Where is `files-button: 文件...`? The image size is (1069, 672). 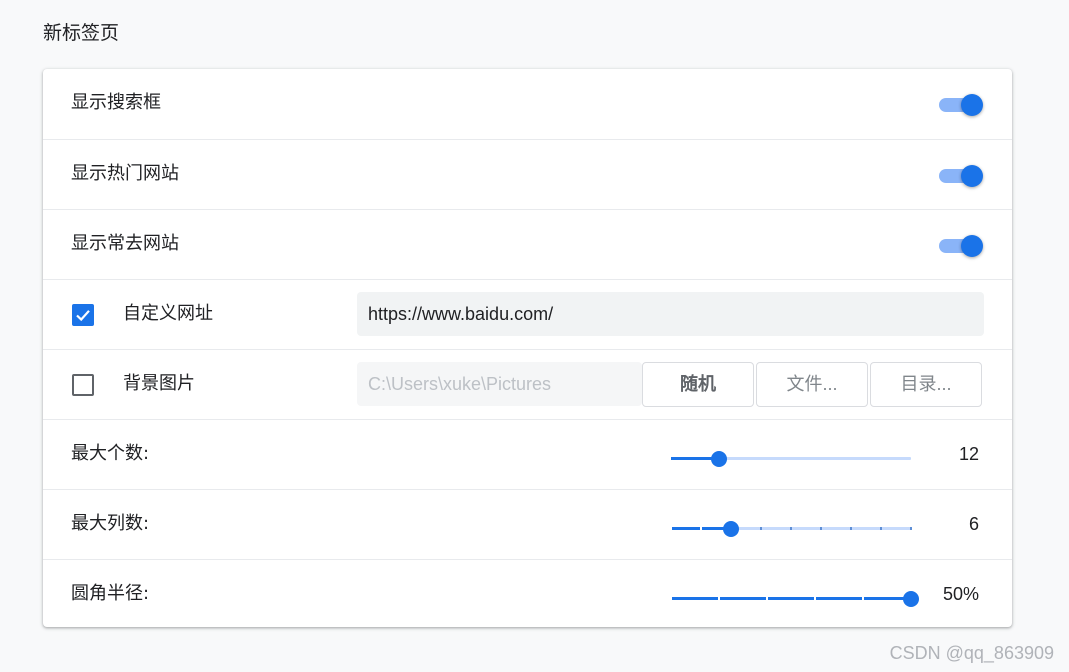
files-button: 文件... is located at coordinates (812, 384).